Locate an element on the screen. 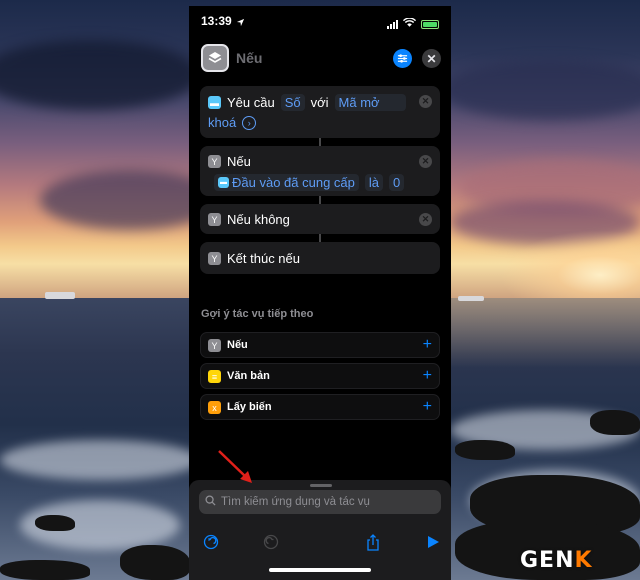 This screenshot has width=640, height=580. settings-button is located at coordinates (402, 58).